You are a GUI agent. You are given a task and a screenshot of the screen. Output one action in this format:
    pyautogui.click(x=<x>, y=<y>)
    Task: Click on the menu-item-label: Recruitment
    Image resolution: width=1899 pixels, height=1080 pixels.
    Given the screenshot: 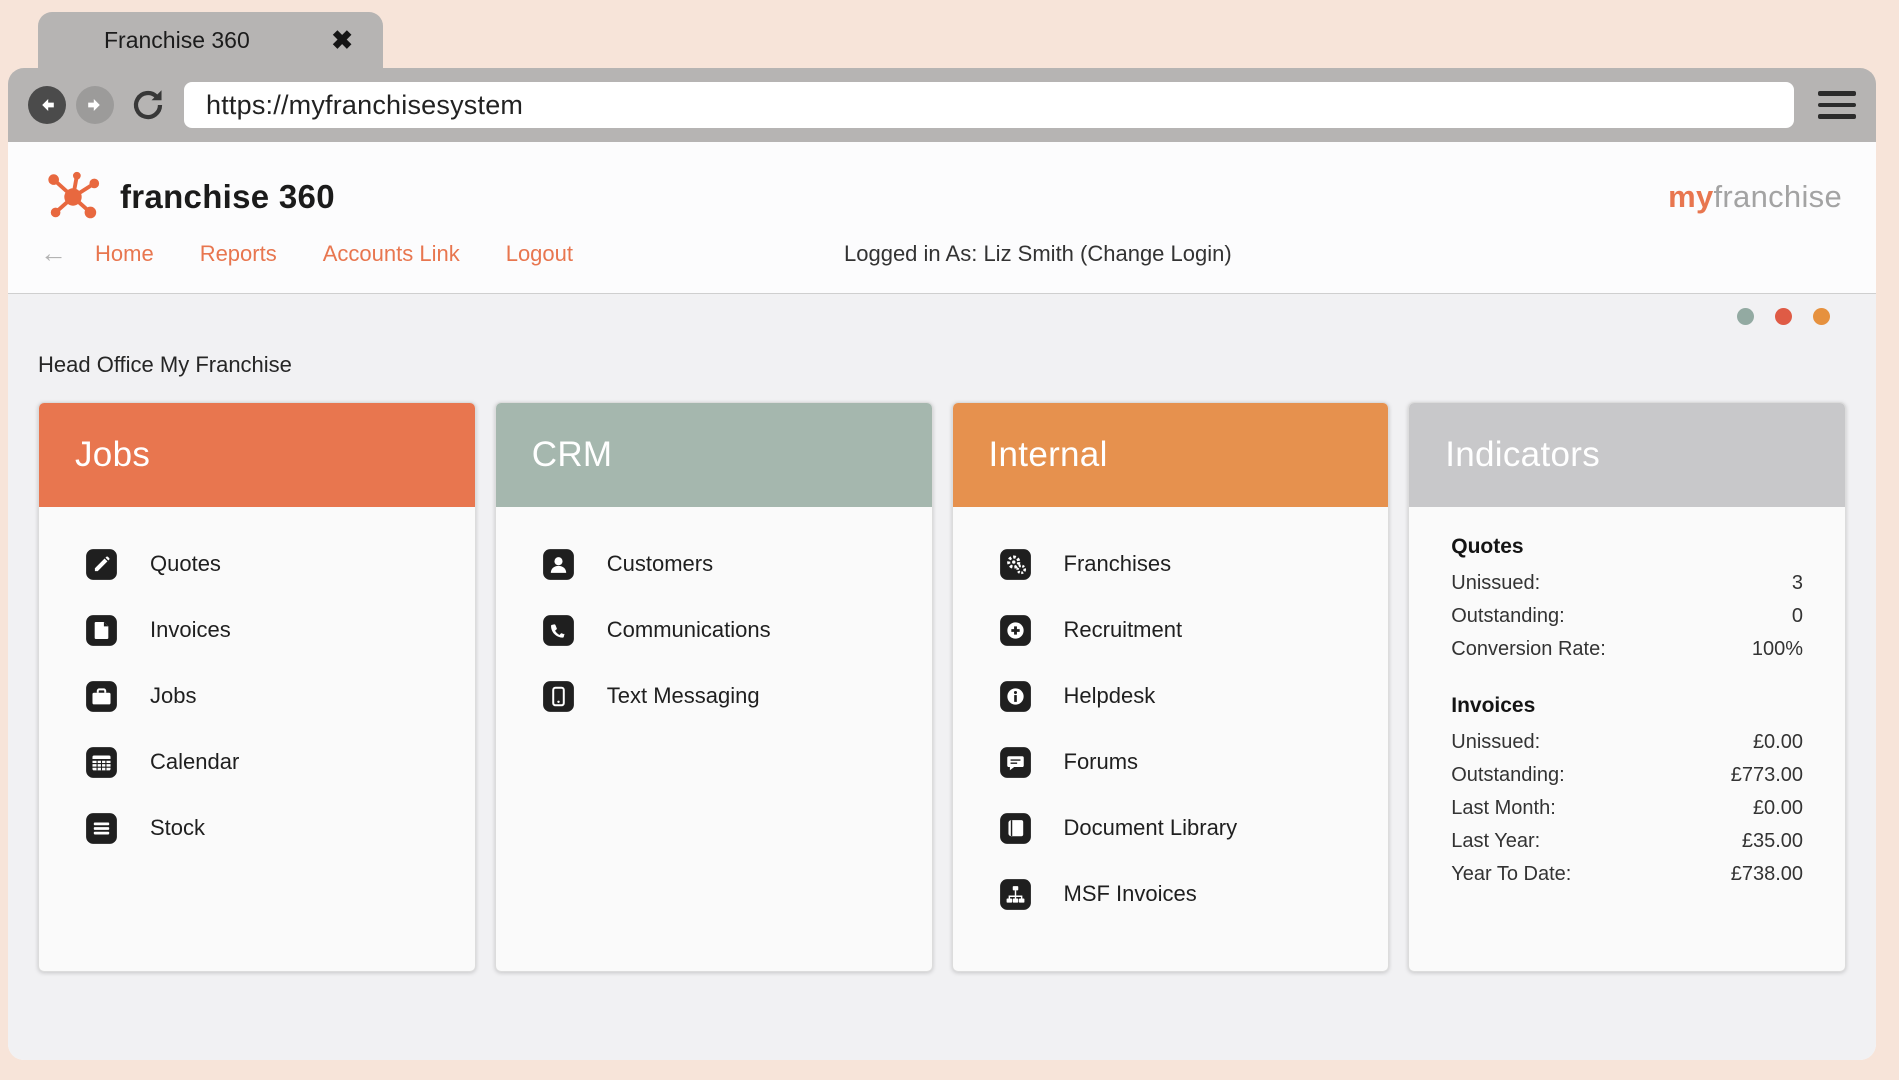 What is the action you would take?
    pyautogui.click(x=1123, y=629)
    